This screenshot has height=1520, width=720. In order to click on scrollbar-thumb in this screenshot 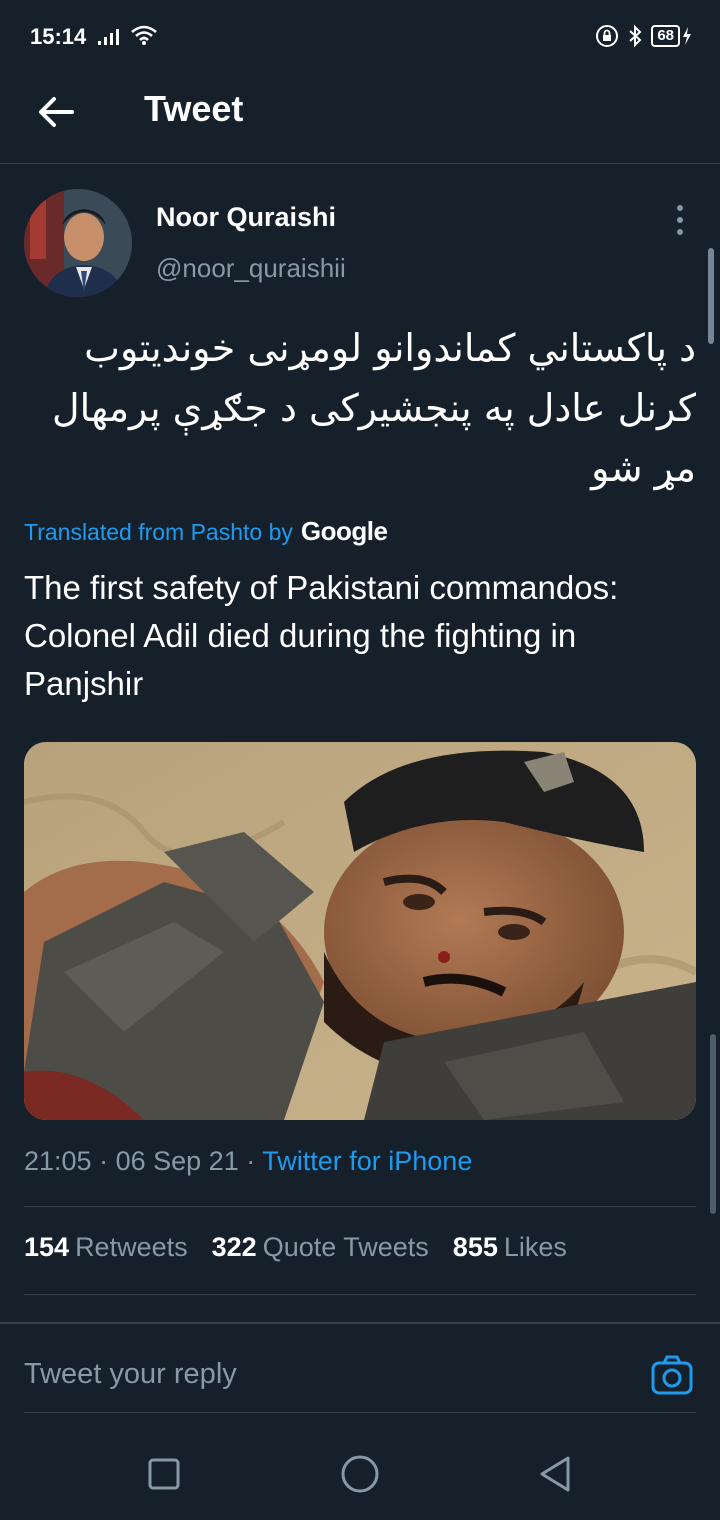, I will do `click(711, 296)`.